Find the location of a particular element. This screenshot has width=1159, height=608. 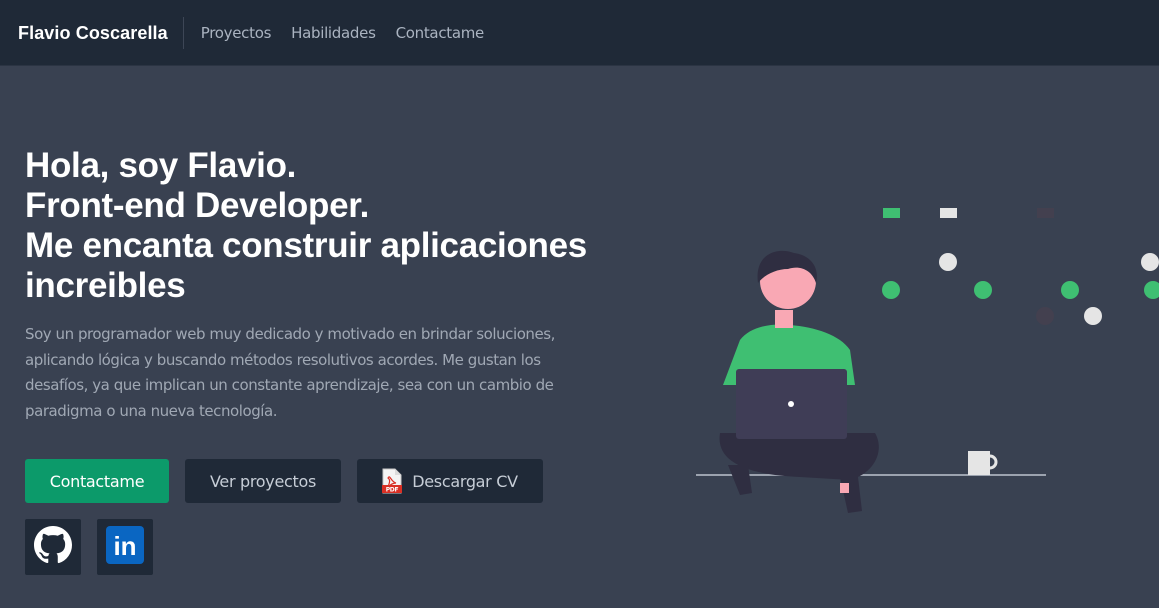

download-cv-button: PDF Descargar CV is located at coordinates (450, 481).